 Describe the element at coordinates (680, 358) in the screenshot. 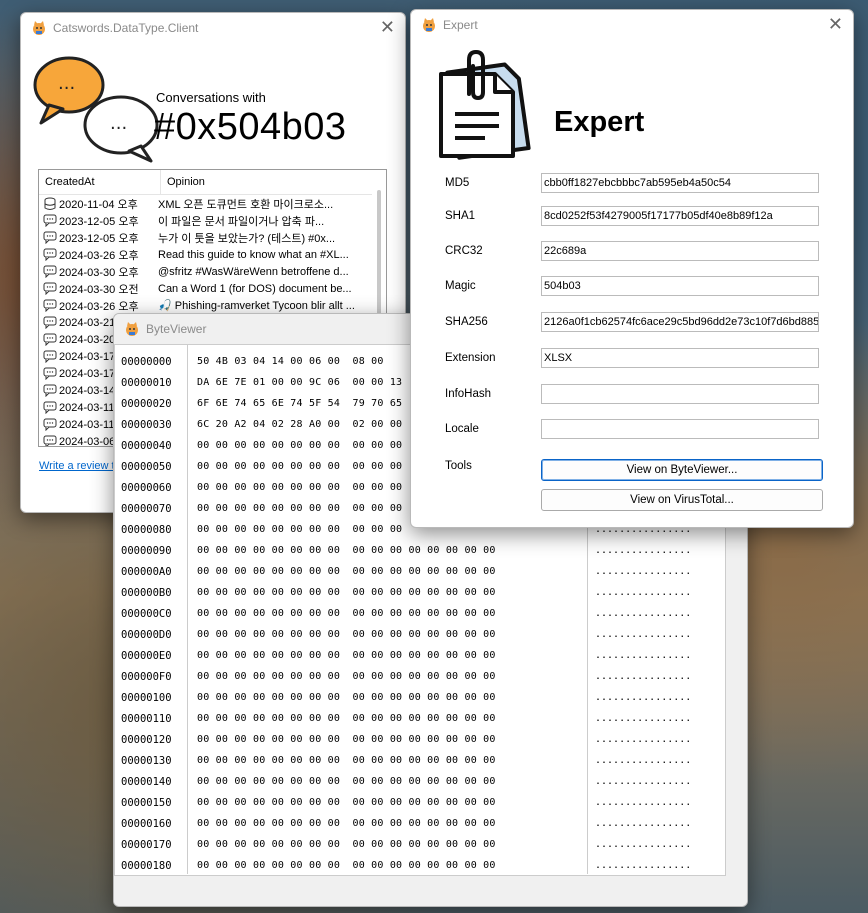

I see `extension-field: XLSX` at that location.